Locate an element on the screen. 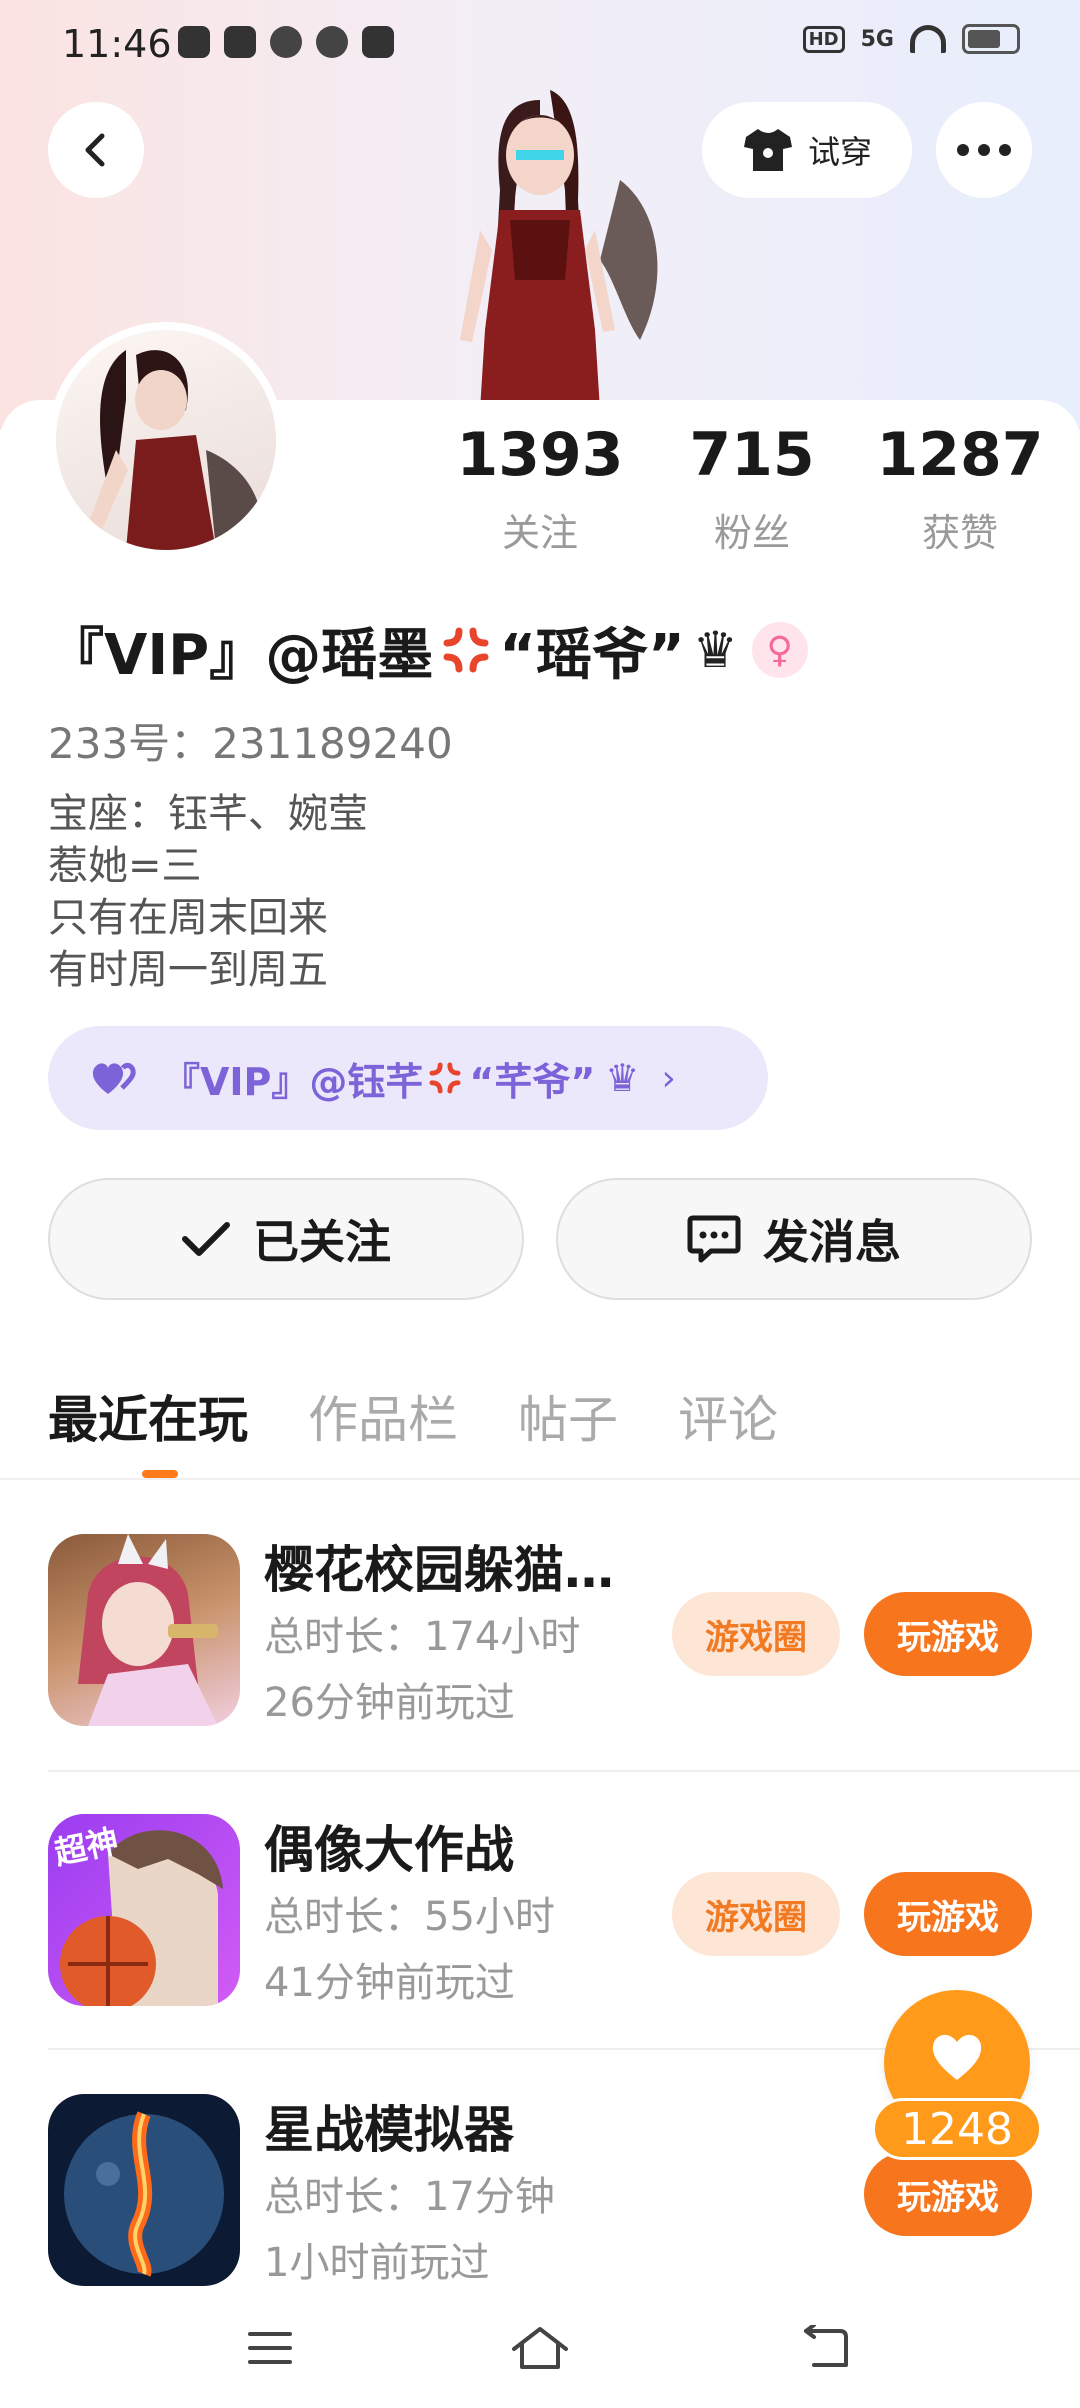  system-navigation-bar is located at coordinates (540, 2349).